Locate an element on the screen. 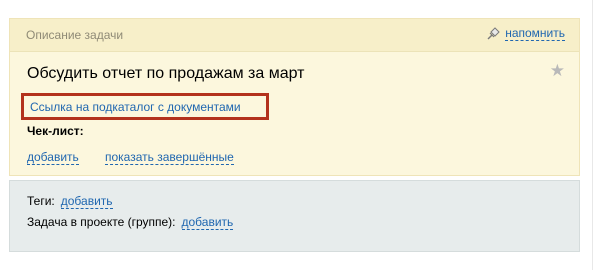  star-icon: ★ is located at coordinates (557, 71).